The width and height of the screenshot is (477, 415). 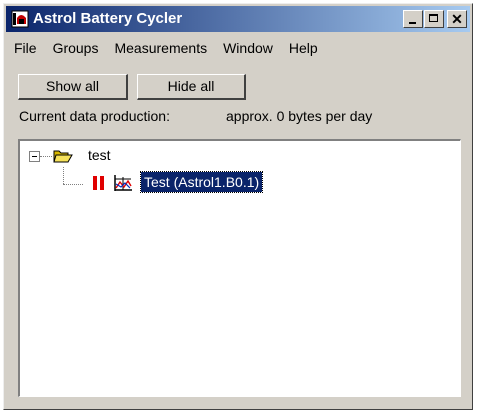 What do you see at coordinates (99, 155) in the screenshot?
I see `tree-node-group: test` at bounding box center [99, 155].